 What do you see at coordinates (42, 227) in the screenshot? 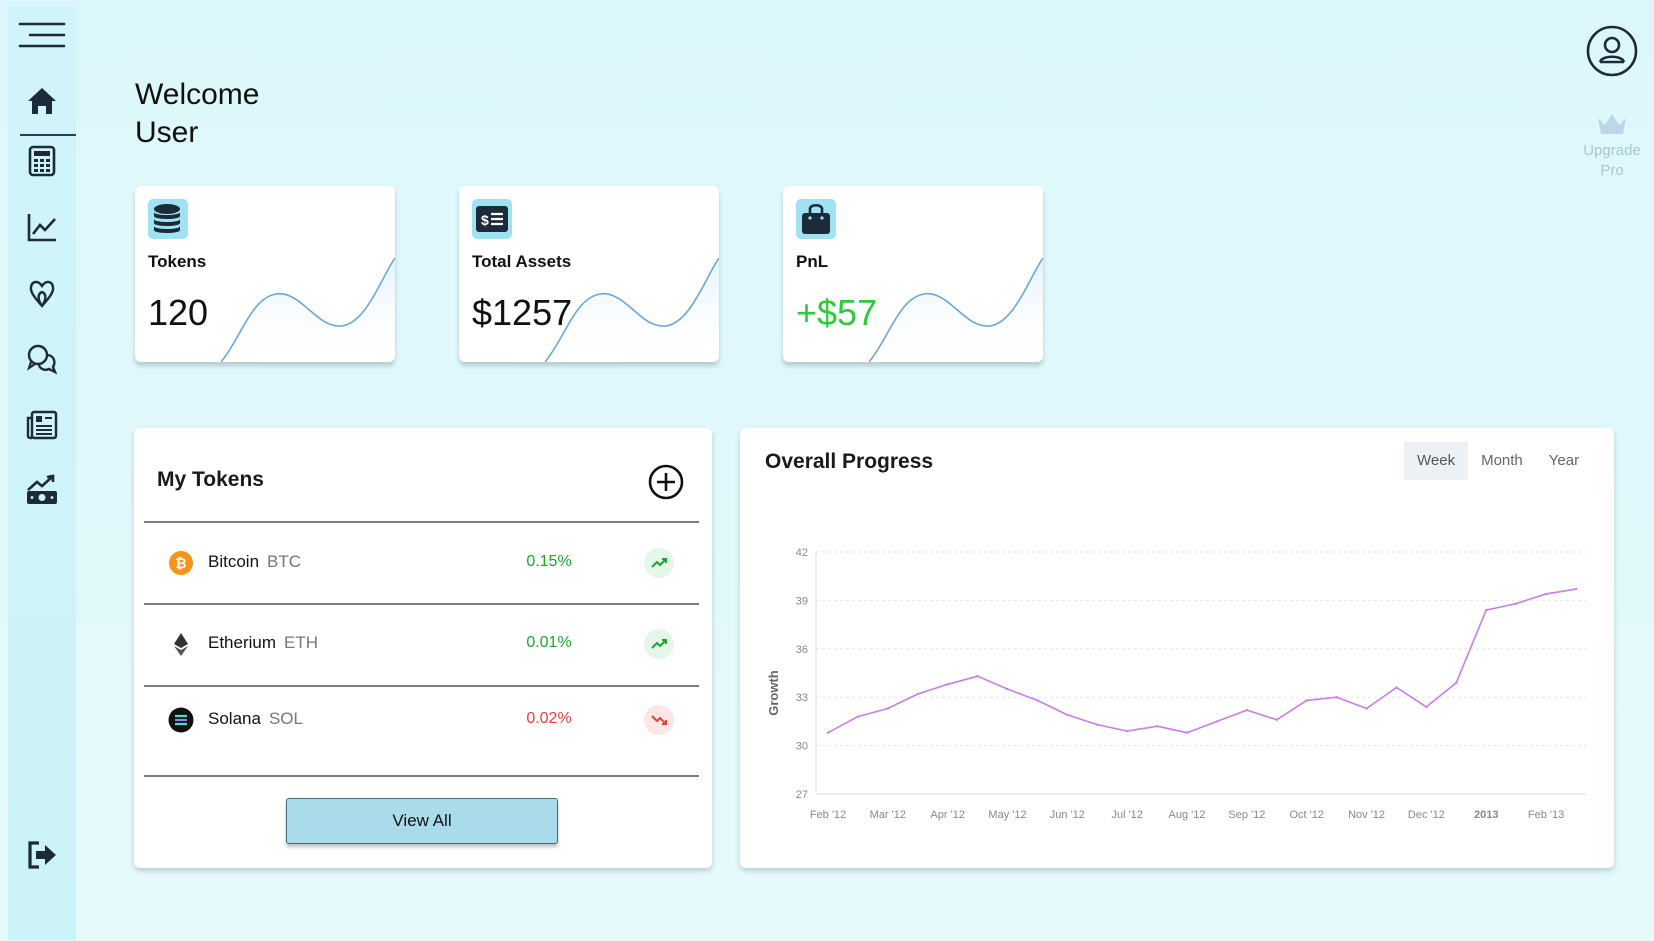
I see `chart-line-icon` at bounding box center [42, 227].